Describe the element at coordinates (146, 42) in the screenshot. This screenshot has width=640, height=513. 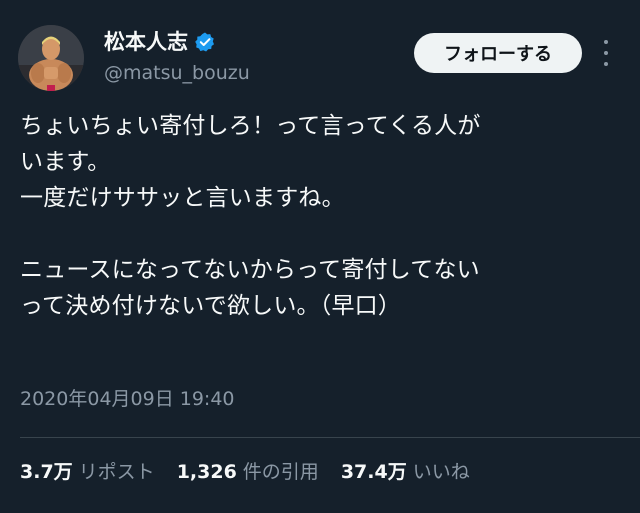
I see `author-display-name: 松本人志` at that location.